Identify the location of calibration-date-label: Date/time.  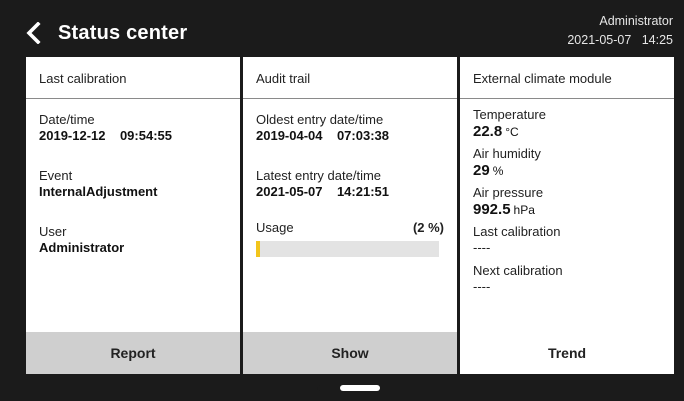
(67, 119).